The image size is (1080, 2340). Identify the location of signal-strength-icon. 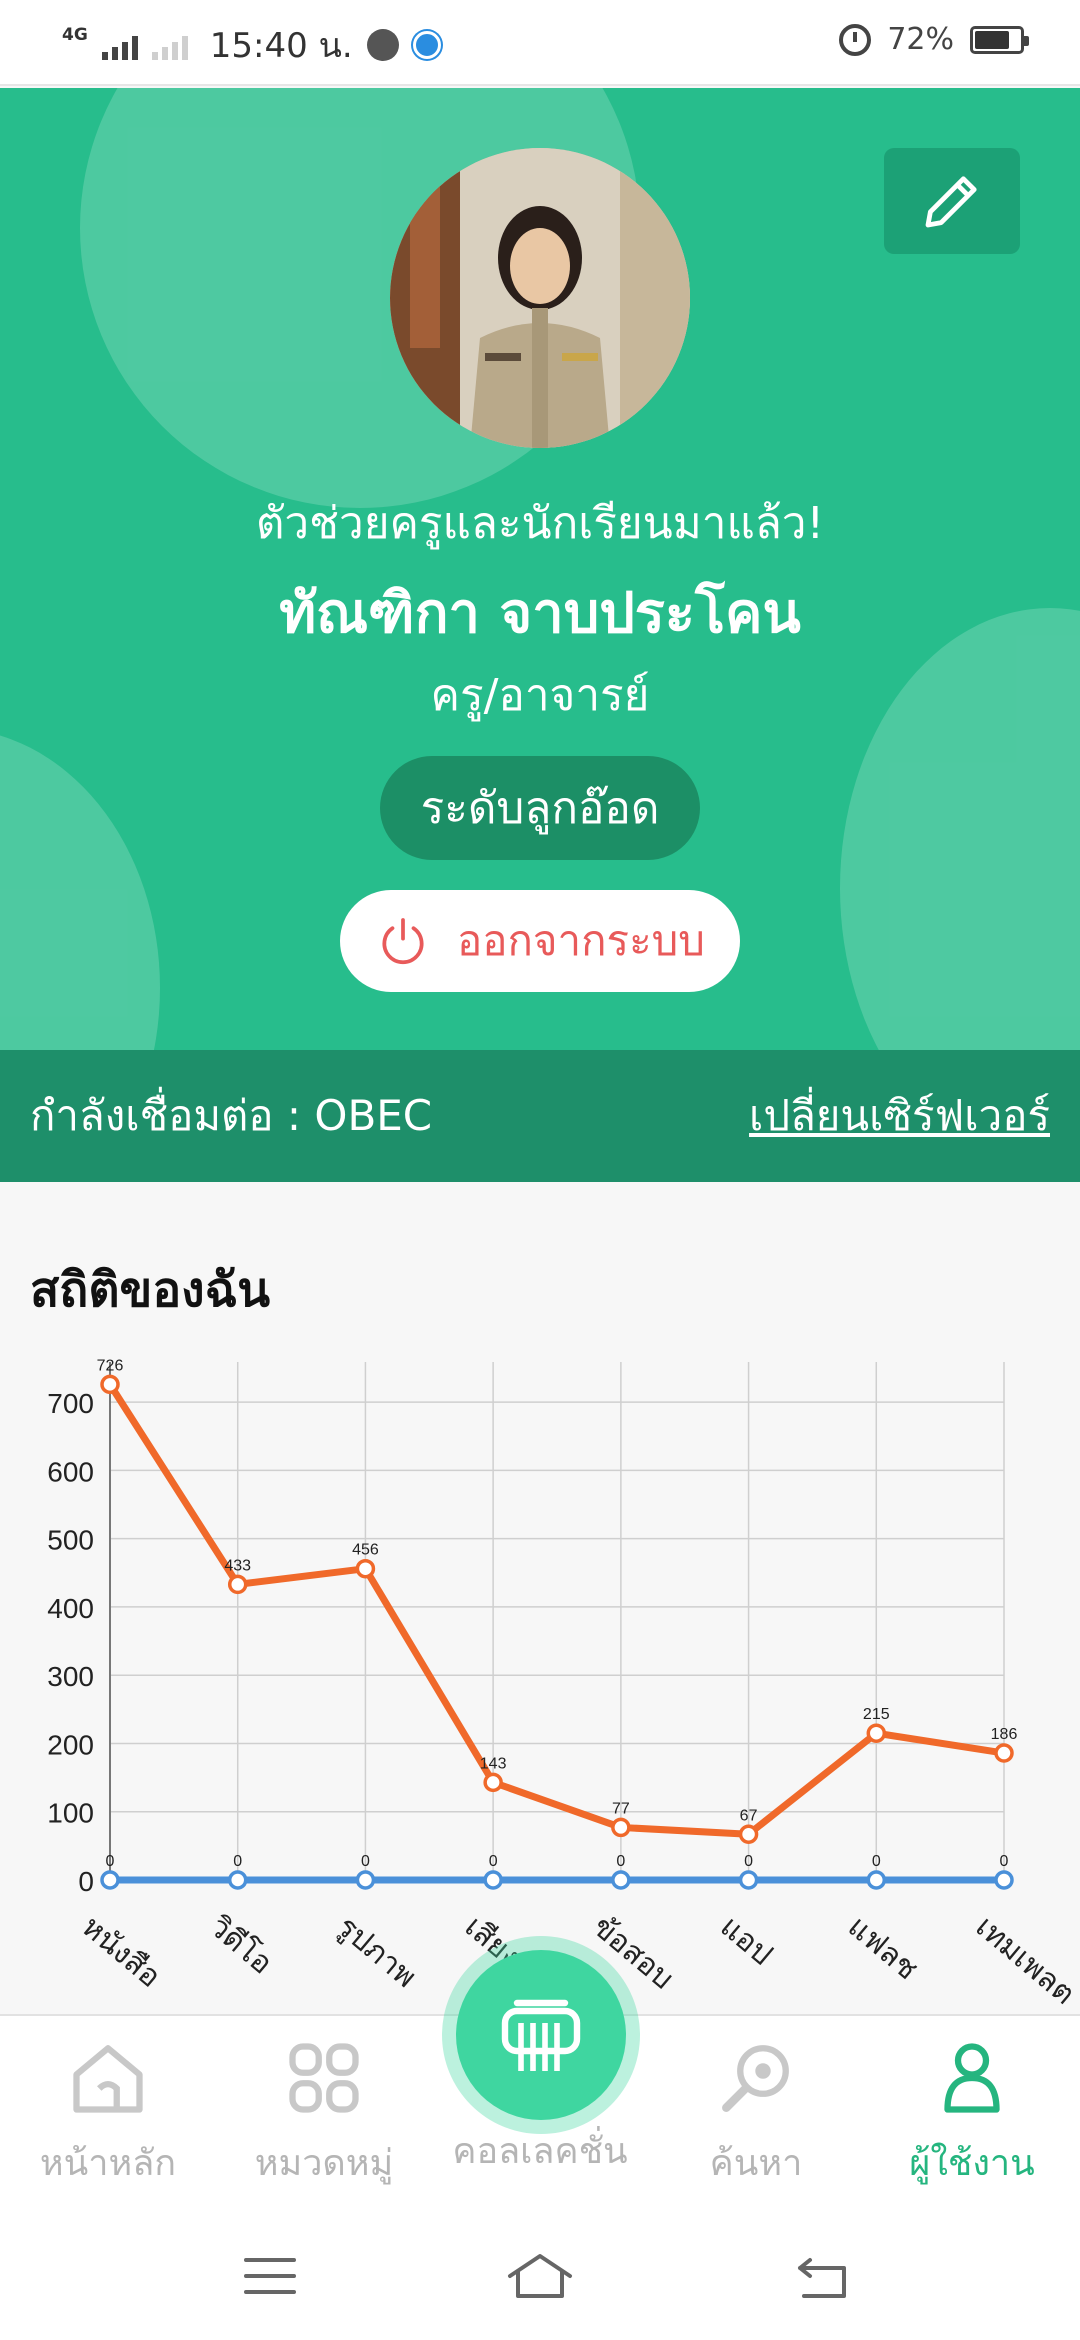
(119, 45).